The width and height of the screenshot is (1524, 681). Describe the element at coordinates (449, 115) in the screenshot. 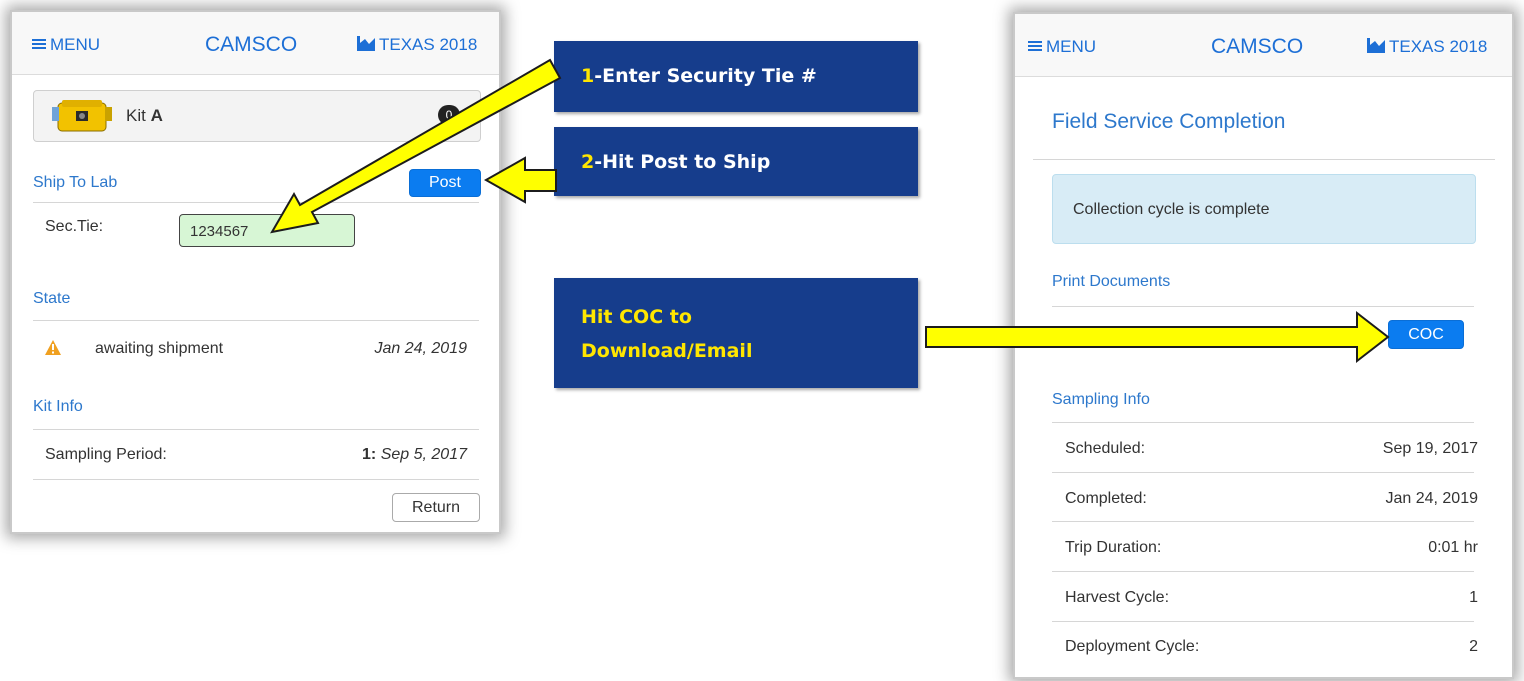

I see `kit-count-badge: 0` at that location.